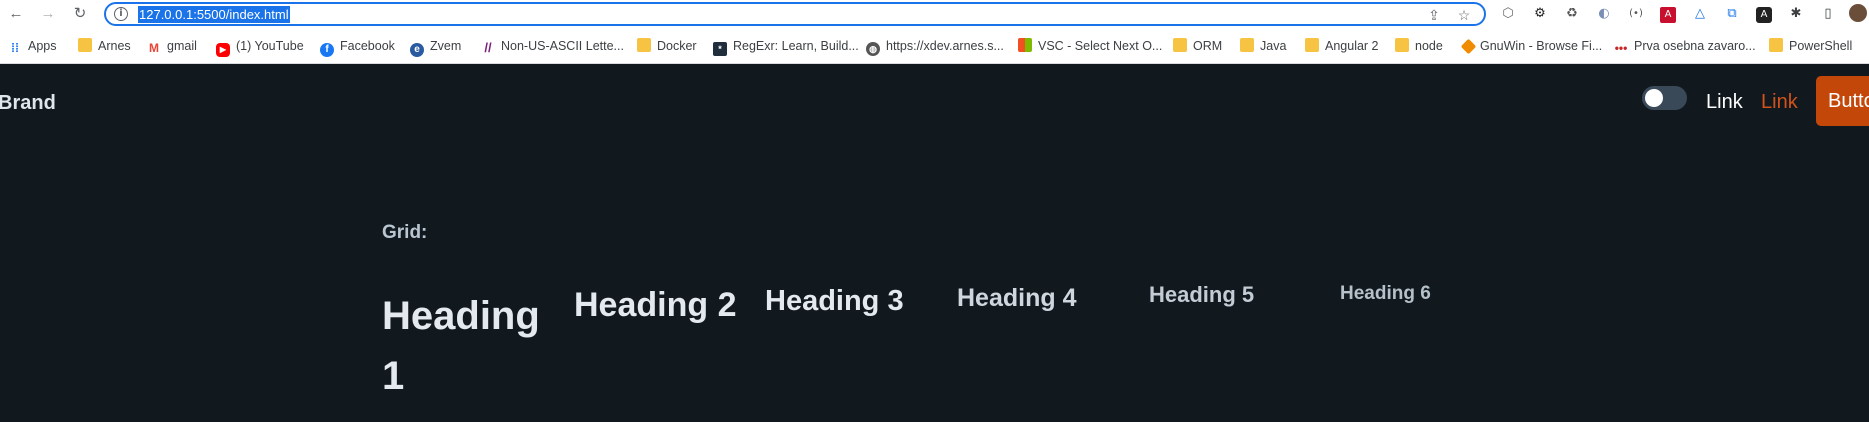 This screenshot has height=422, width=1869. What do you see at coordinates (1025, 45) in the screenshot?
I see `microsoft-icon` at bounding box center [1025, 45].